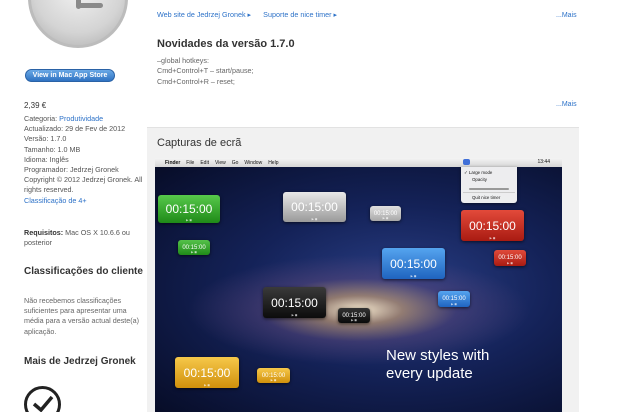 This screenshot has height=412, width=630. Describe the element at coordinates (253, 162) in the screenshot. I see `menu-window: Window` at that location.